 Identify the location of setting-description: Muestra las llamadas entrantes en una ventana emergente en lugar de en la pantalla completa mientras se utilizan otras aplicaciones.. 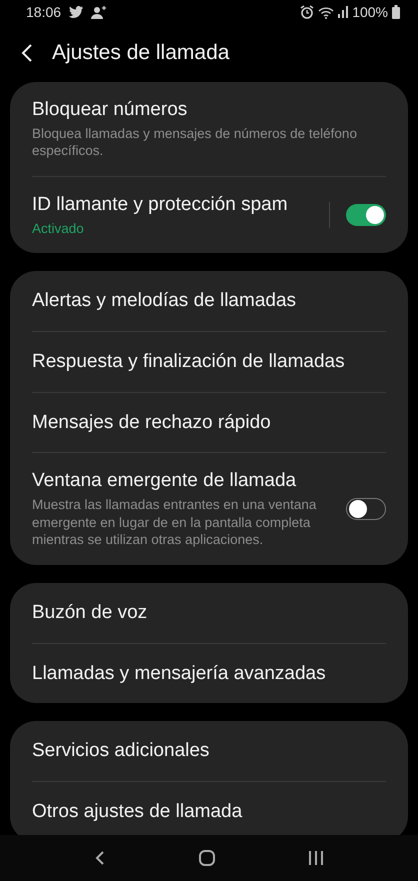
(175, 522).